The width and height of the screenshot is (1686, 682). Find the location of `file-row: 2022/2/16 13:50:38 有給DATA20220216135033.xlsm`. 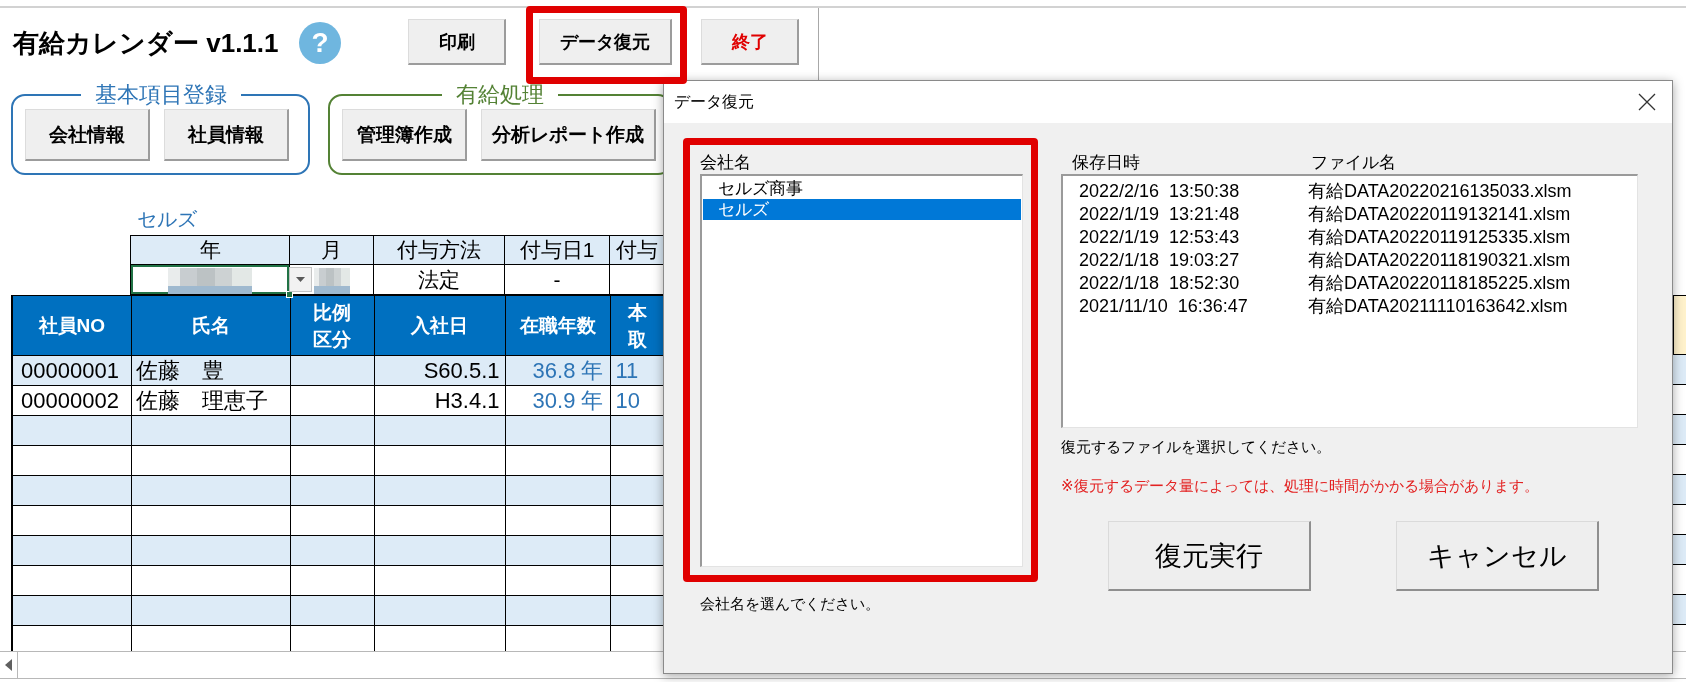

file-row: 2022/2/16 13:50:38 有給DATA20220216135033.xlsm is located at coordinates (1350, 191).